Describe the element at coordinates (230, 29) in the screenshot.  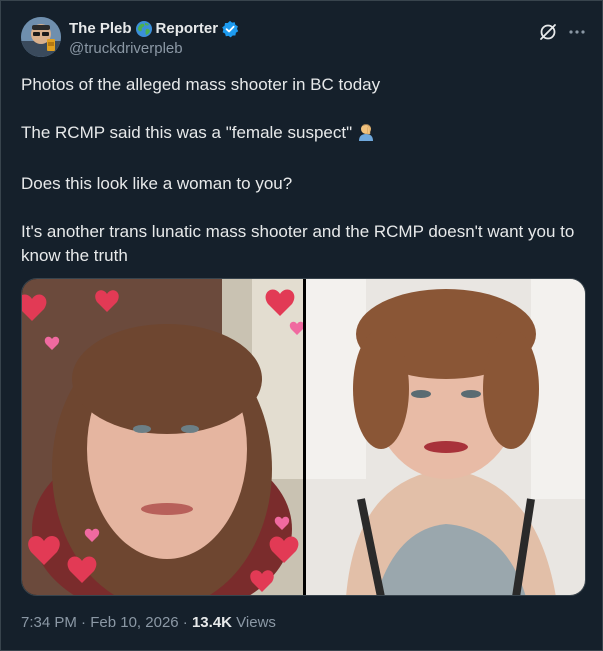
I see `verified-badge-icon` at that location.